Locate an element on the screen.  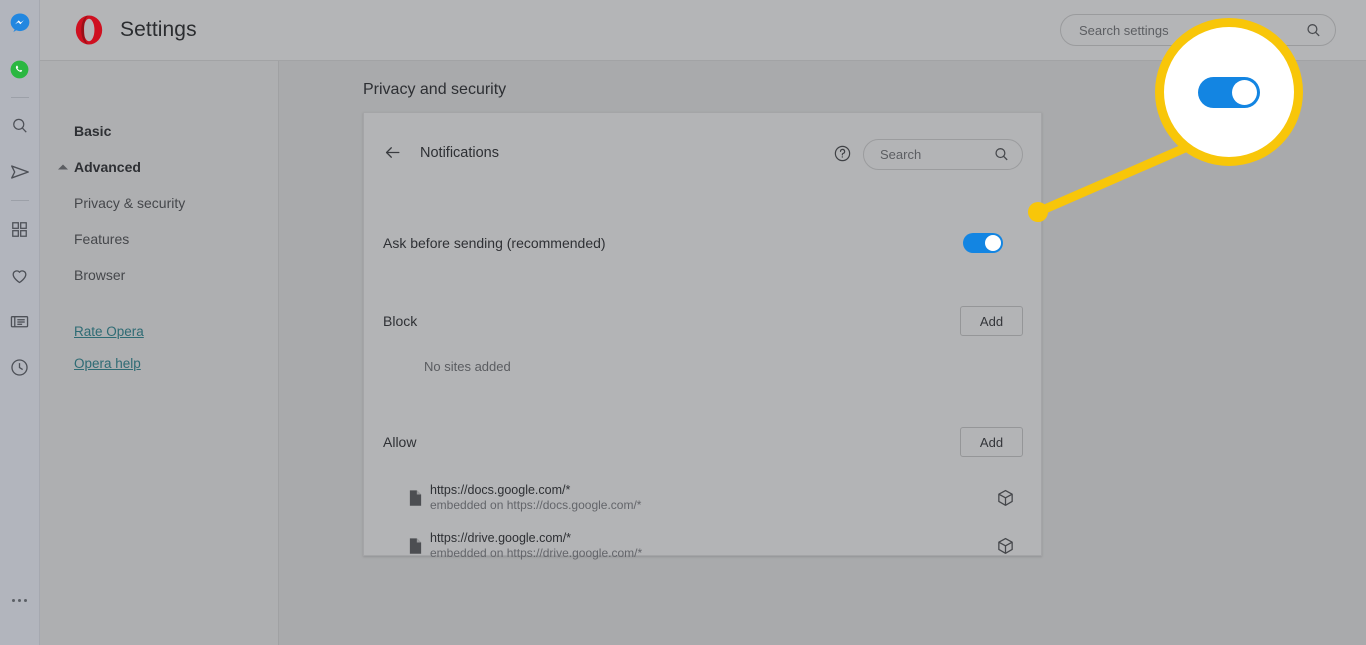
allow-label: Allow is located at coordinates (400, 442).